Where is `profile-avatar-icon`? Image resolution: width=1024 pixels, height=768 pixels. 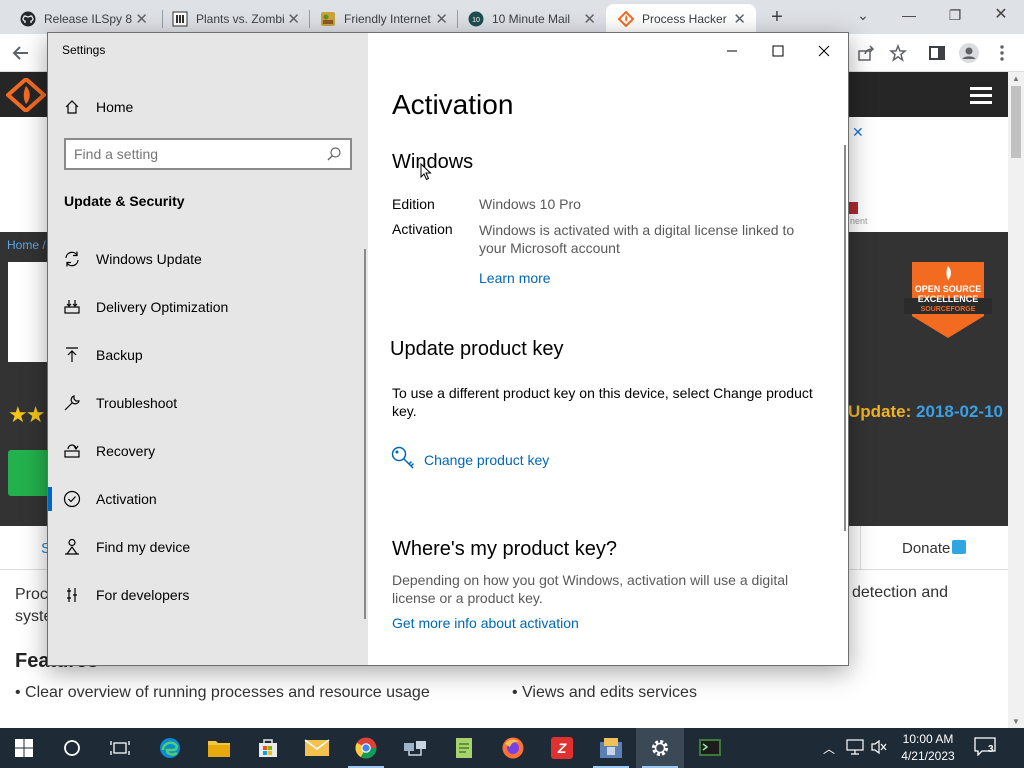 profile-avatar-icon is located at coordinates (969, 53).